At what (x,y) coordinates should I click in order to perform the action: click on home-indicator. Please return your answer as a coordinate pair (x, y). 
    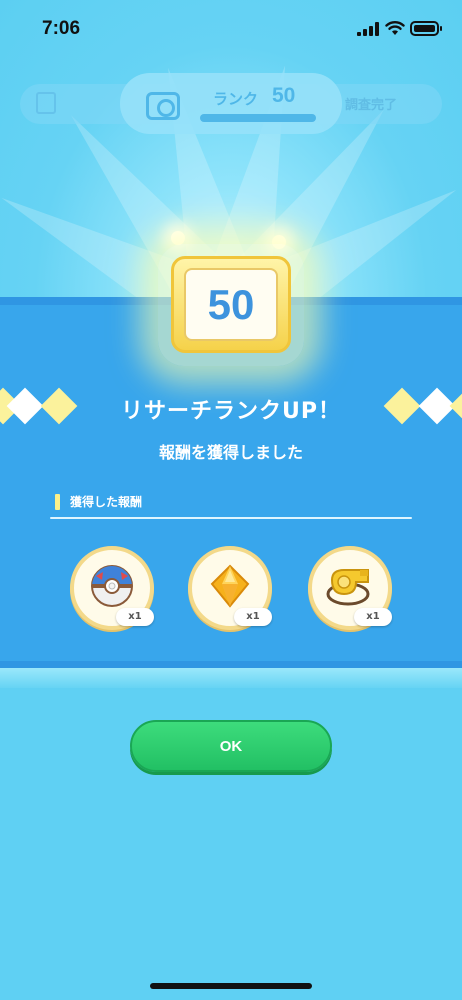
    Looking at the image, I should click on (231, 986).